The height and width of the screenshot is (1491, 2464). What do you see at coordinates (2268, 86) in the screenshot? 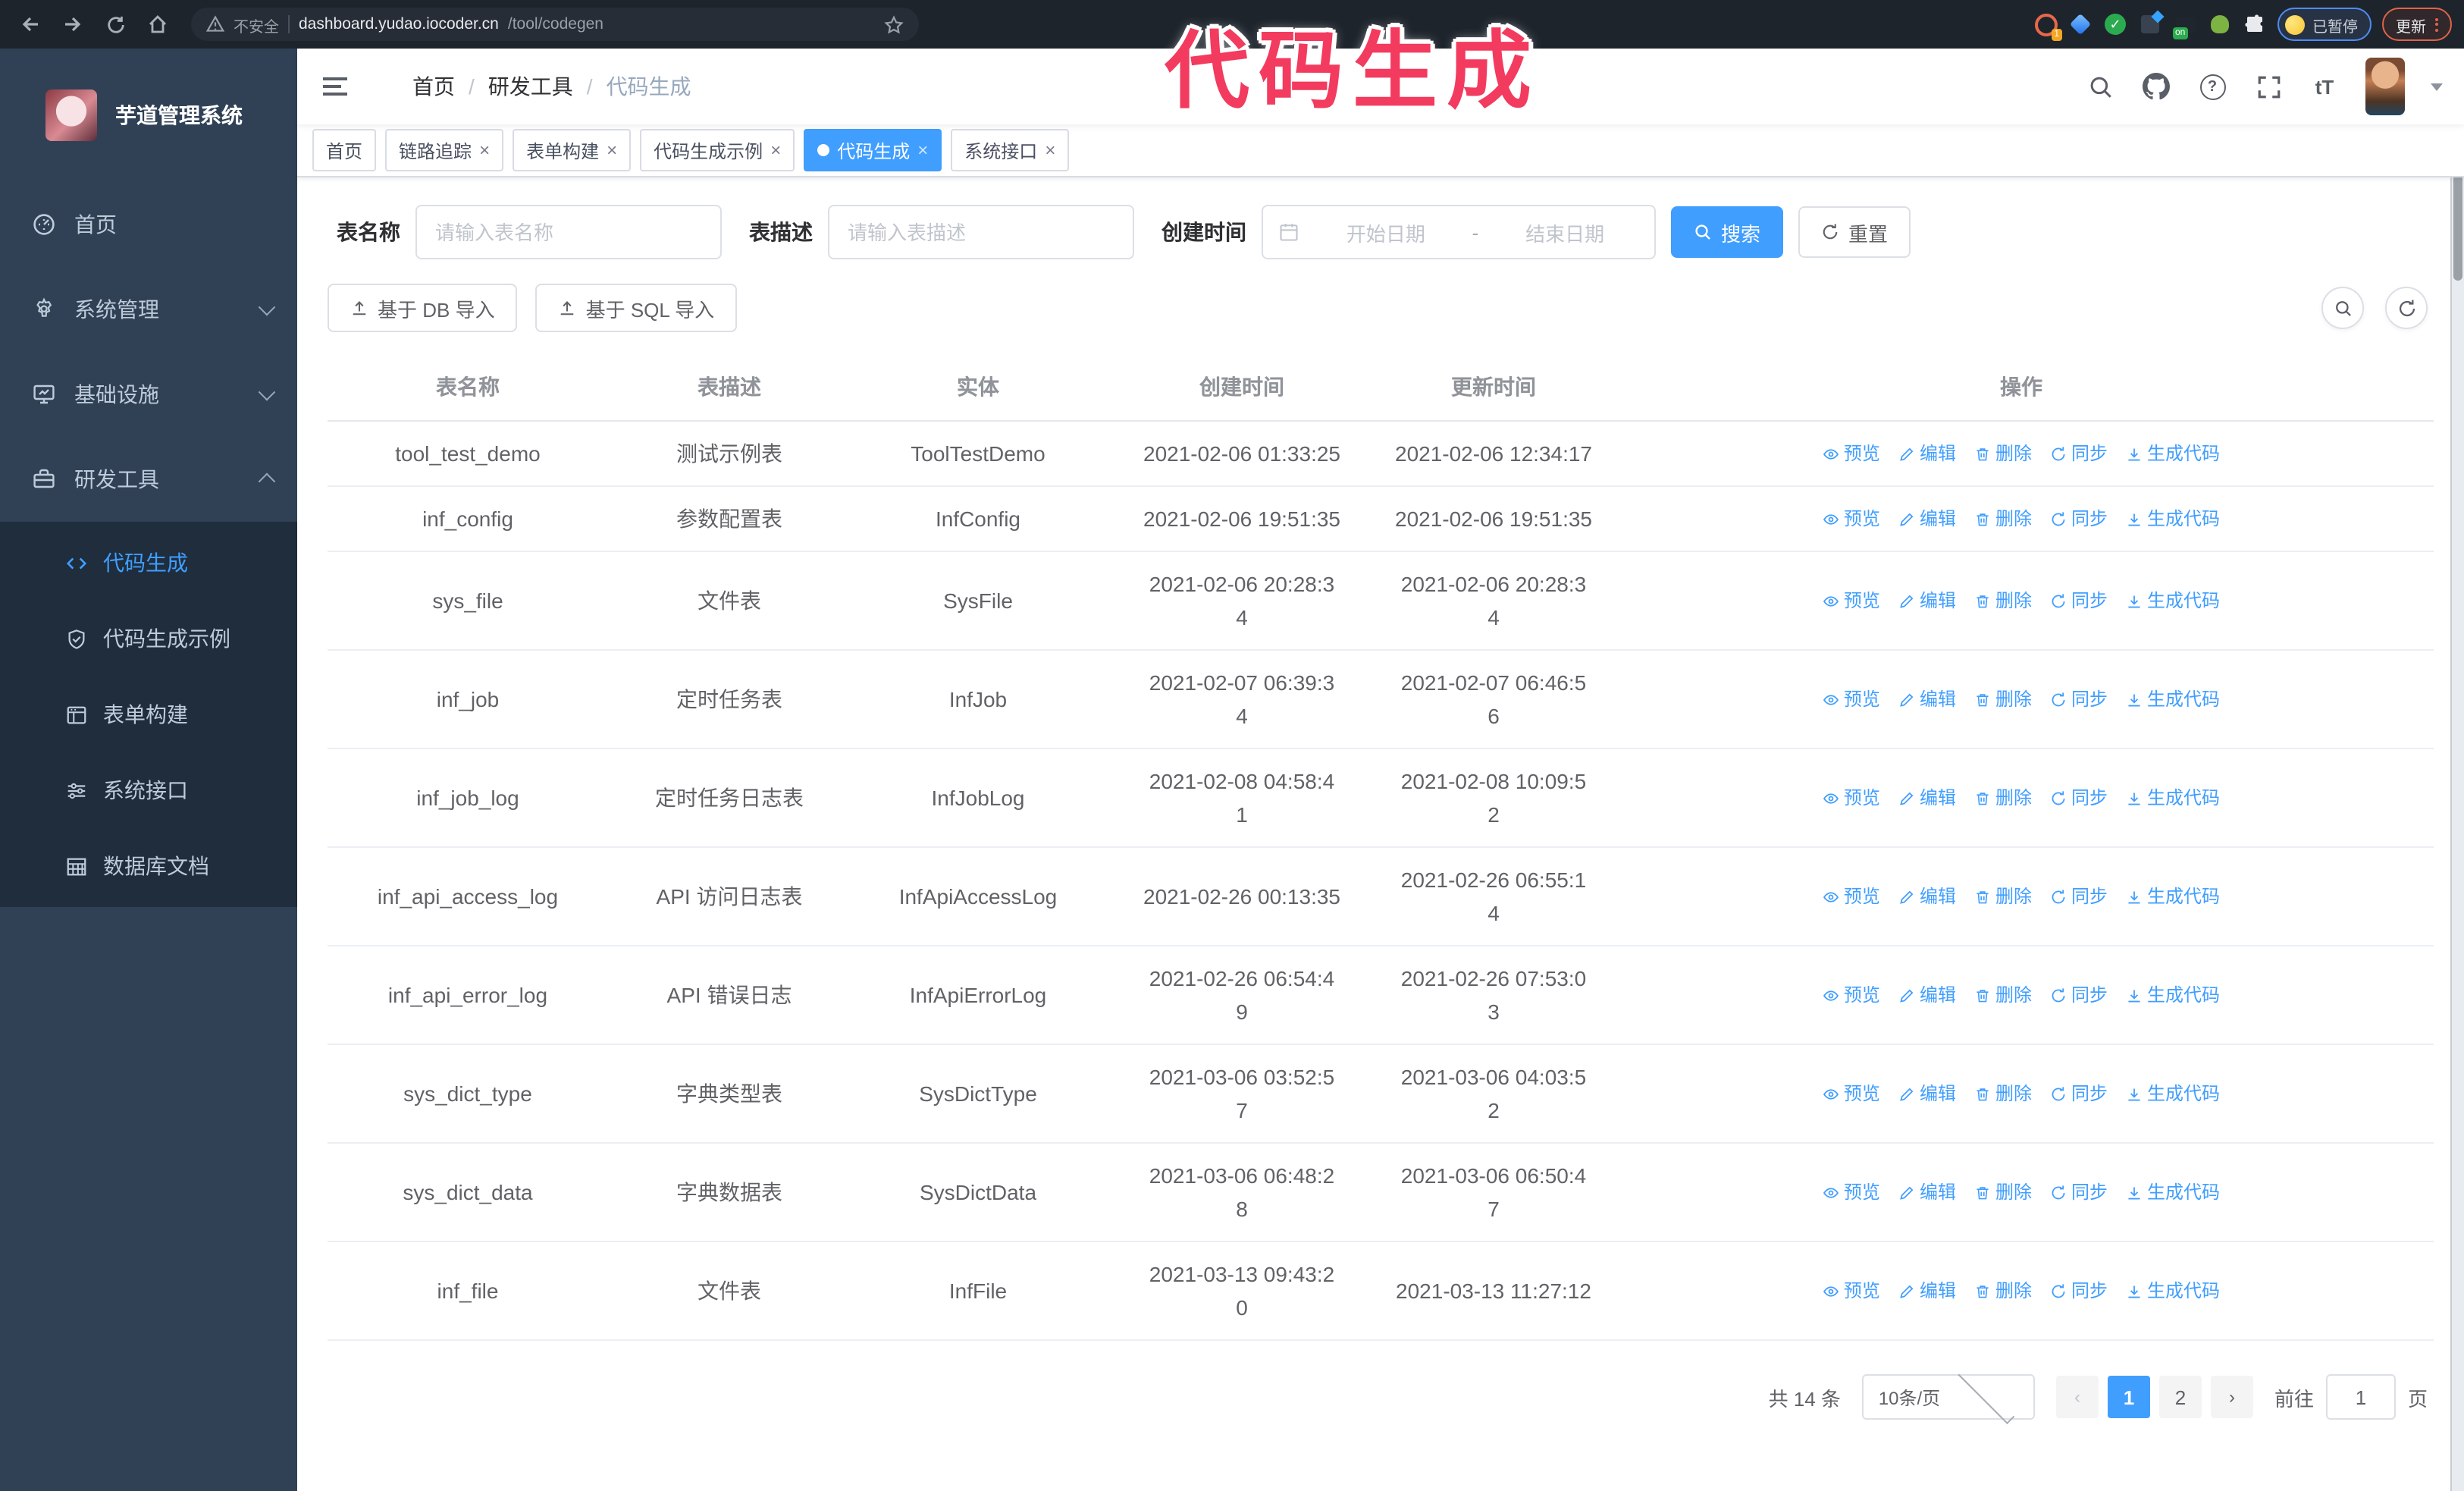
I see `fullscreen-icon` at bounding box center [2268, 86].